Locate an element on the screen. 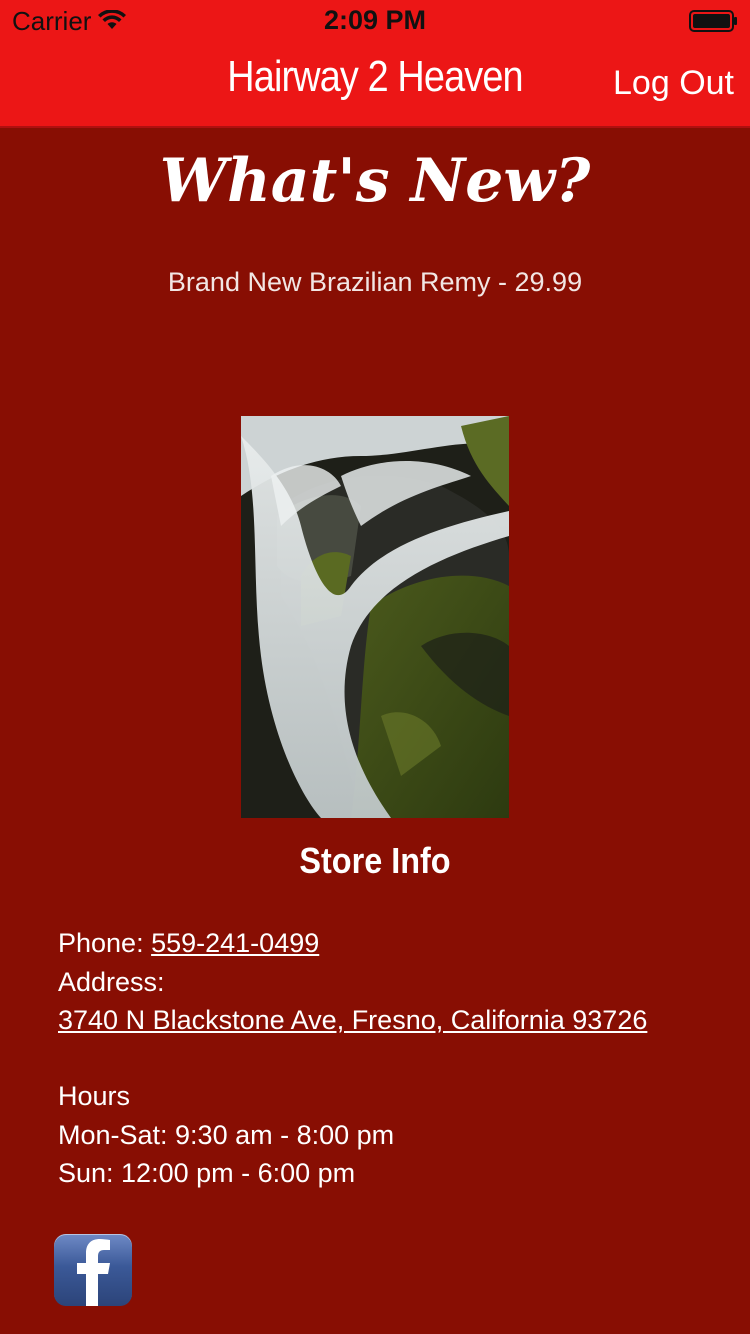 The height and width of the screenshot is (1334, 750). logout-button: Log Out is located at coordinates (673, 83).